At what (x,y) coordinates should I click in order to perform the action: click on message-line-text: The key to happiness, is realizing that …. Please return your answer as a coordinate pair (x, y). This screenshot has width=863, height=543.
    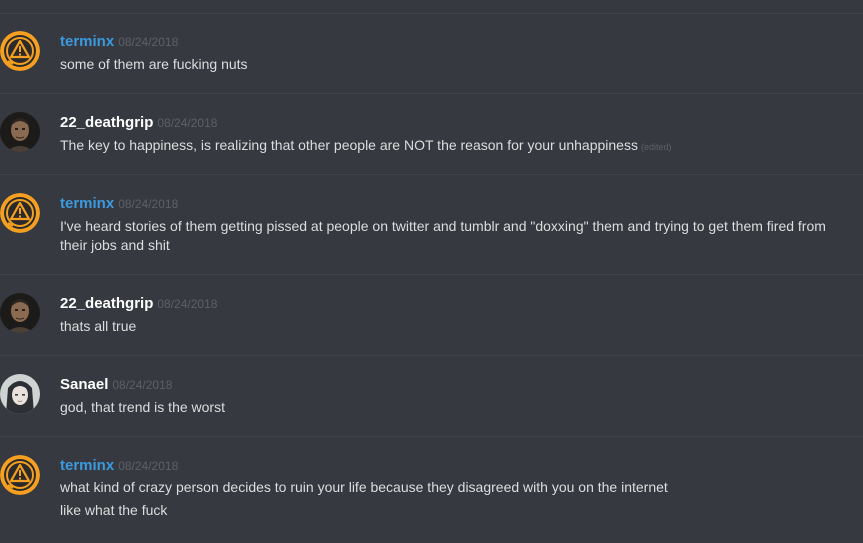
    Looking at the image, I should click on (349, 145).